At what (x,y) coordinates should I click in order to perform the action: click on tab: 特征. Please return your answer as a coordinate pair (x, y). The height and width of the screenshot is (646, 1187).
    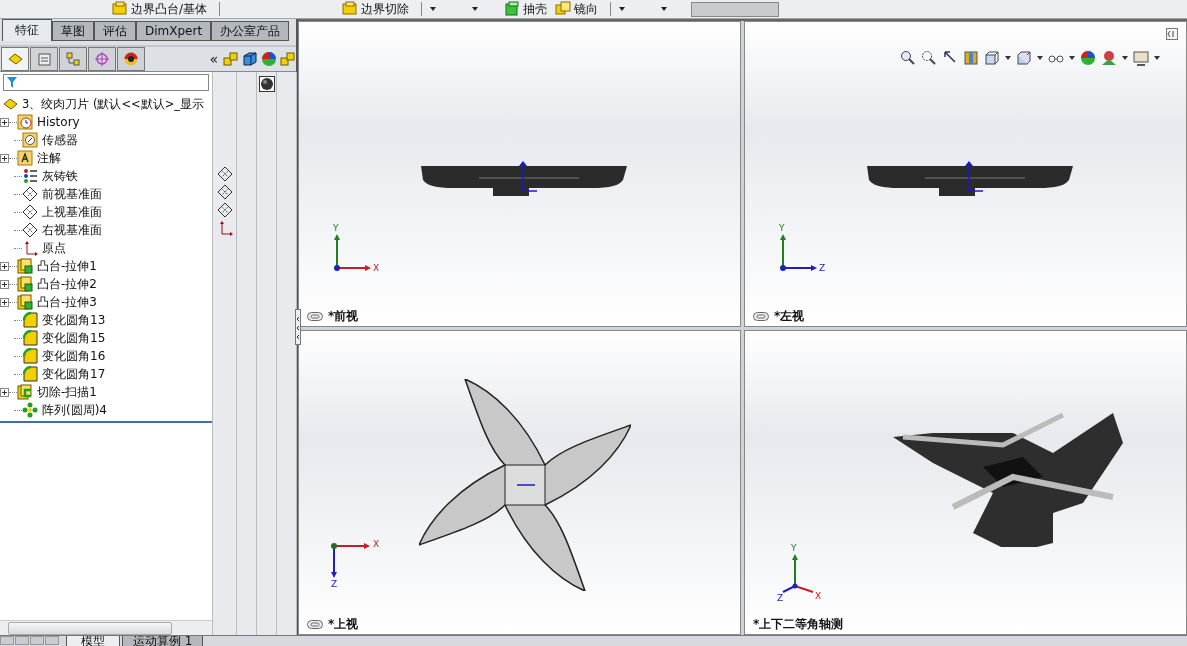
    Looking at the image, I should click on (27, 30).